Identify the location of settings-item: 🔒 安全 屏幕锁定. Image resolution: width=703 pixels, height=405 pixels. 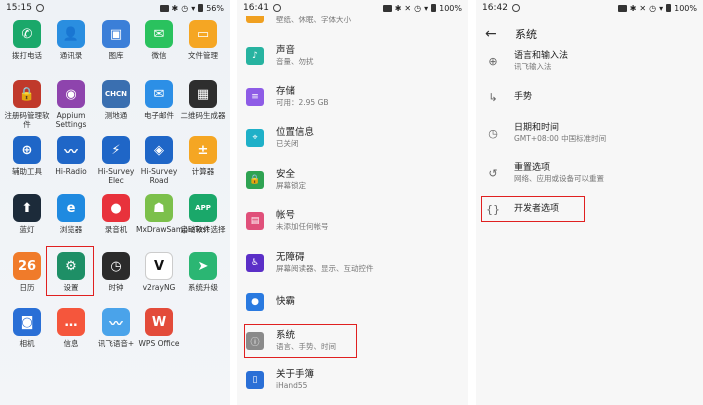
(352, 180).